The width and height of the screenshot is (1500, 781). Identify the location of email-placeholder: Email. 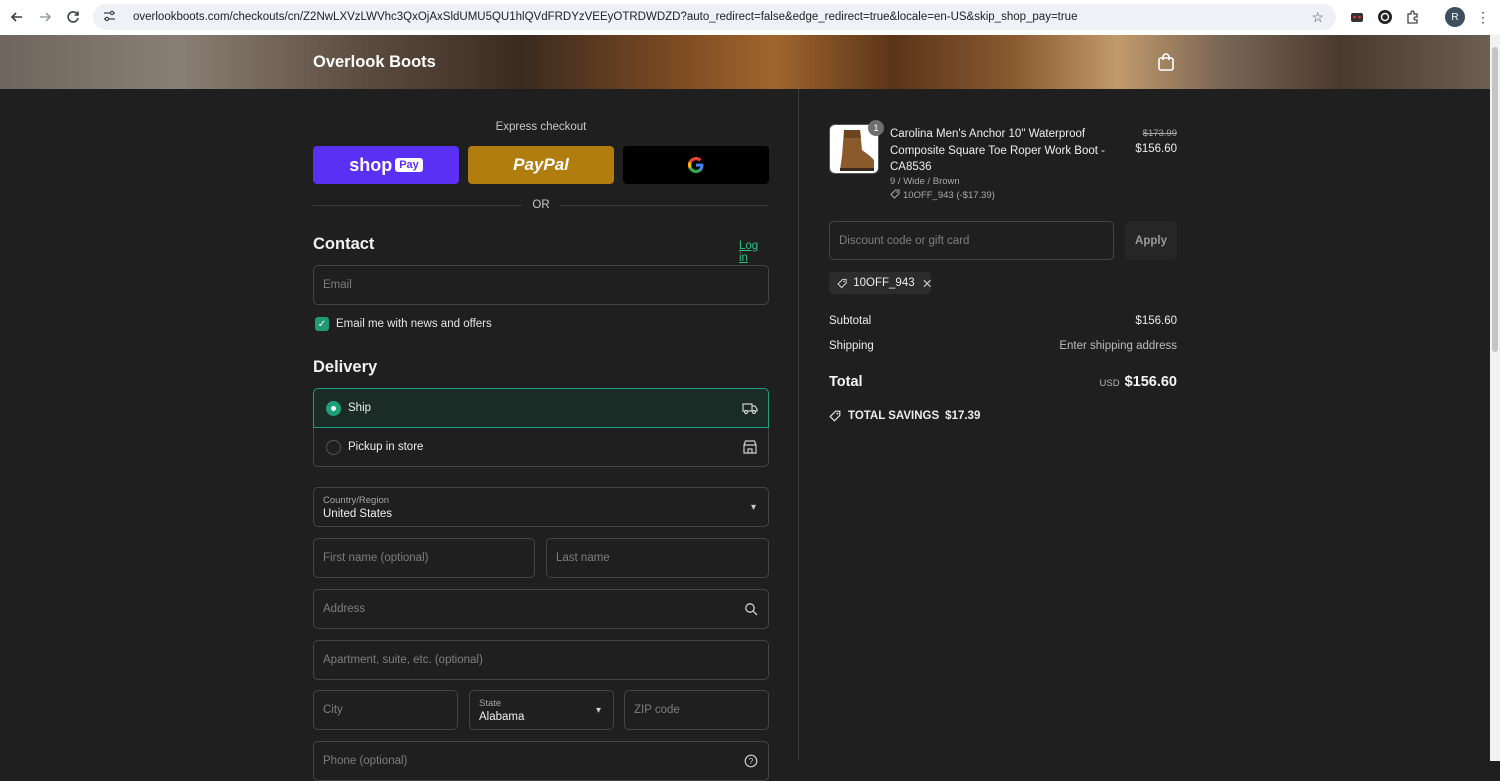
(337, 285).